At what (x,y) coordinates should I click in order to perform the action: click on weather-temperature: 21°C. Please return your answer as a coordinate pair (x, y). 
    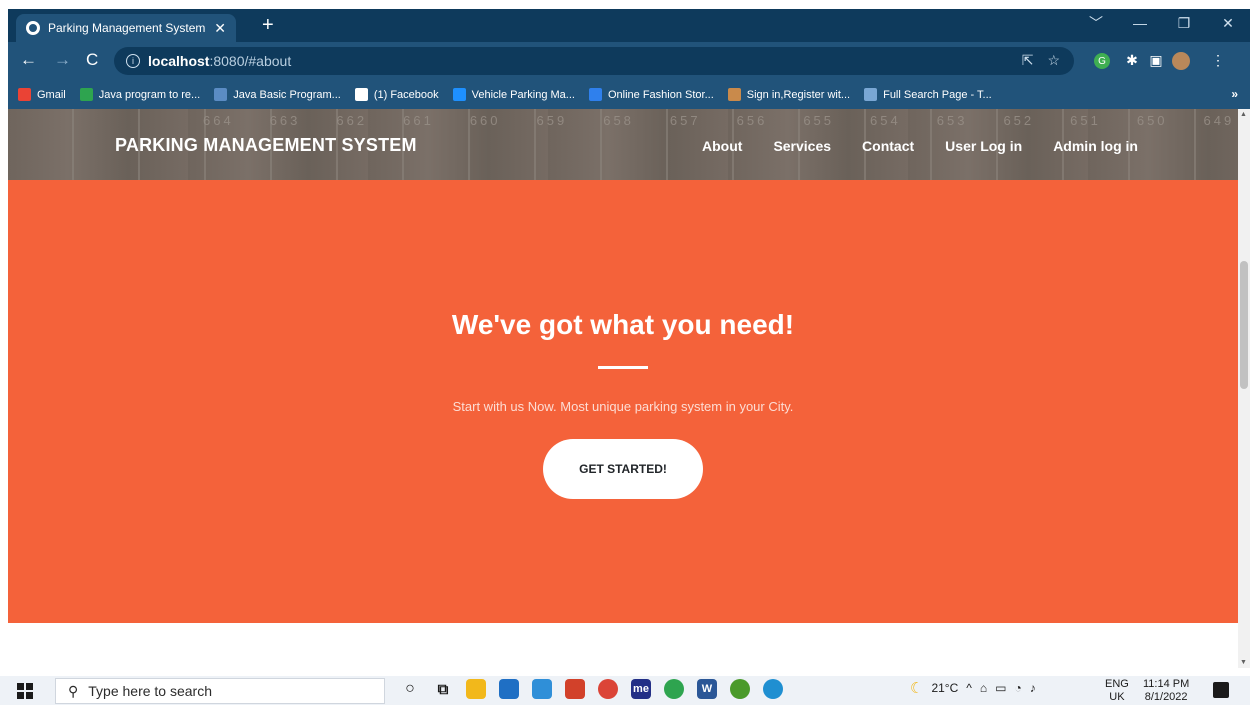
    Looking at the image, I should click on (944, 688).